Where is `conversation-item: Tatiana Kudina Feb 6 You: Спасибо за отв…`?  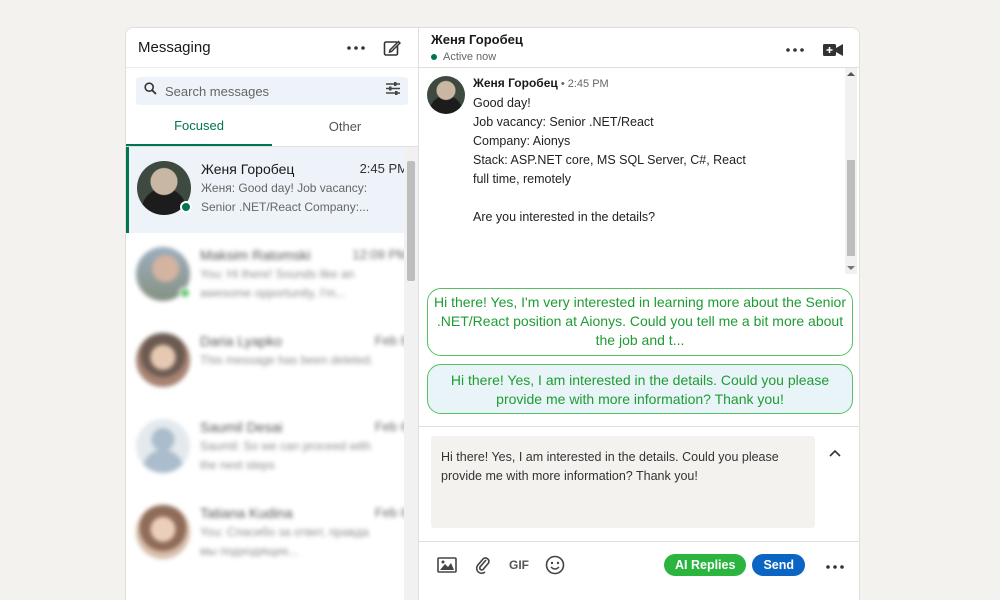 conversation-item: Tatiana Kudina Feb 6 You: Спасибо за отв… is located at coordinates (272, 534).